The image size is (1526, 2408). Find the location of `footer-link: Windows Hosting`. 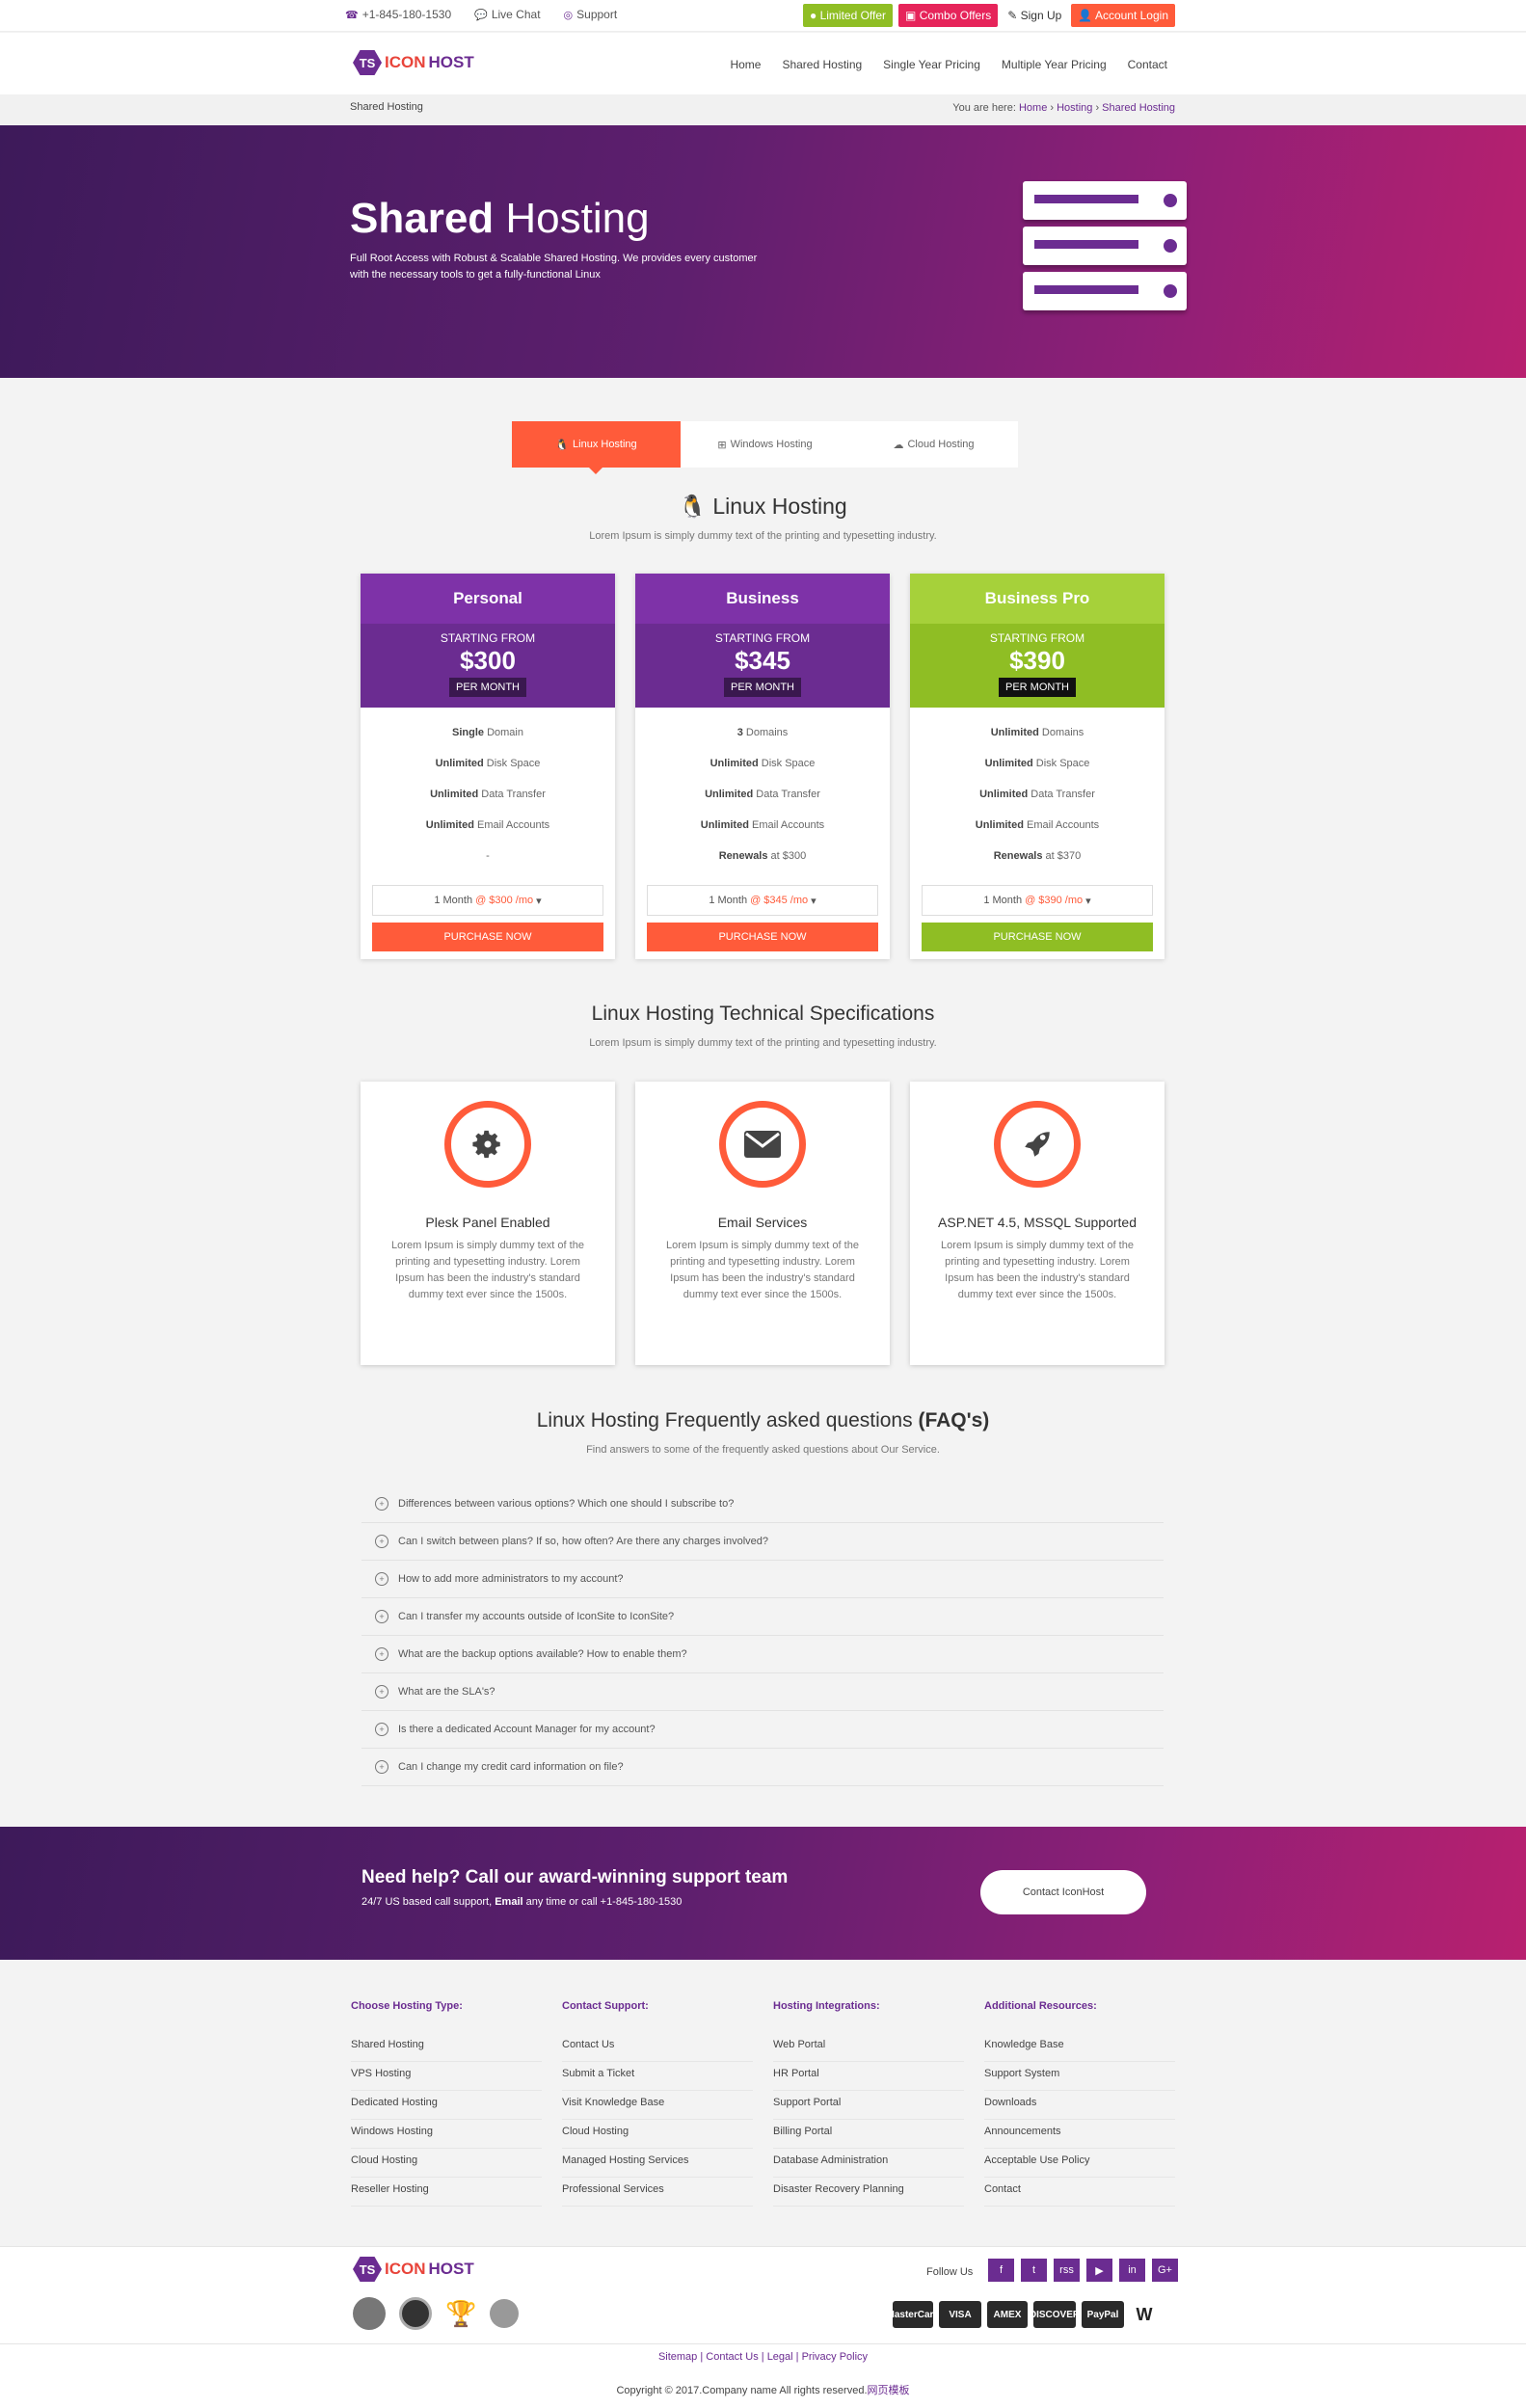

footer-link: Windows Hosting is located at coordinates (447, 2134).